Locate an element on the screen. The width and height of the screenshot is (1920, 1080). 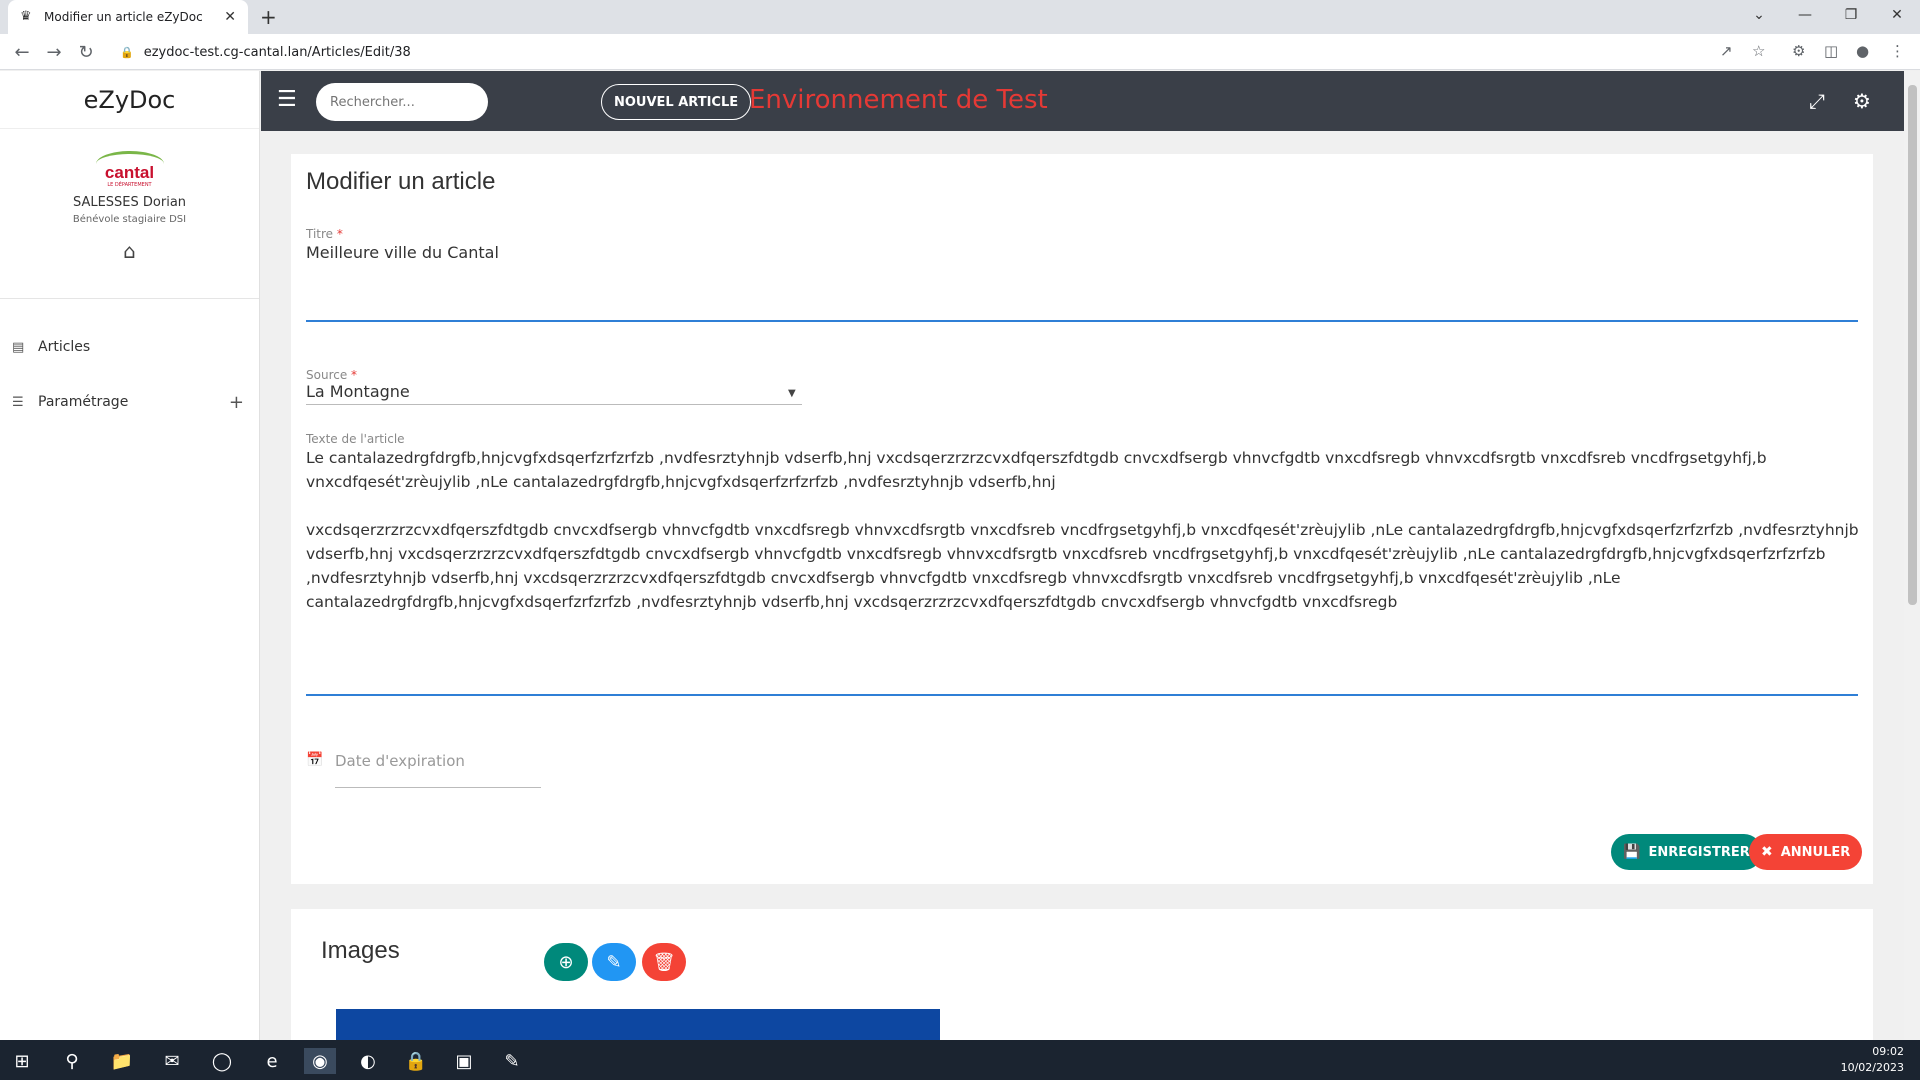
list-icon: ☰ is located at coordinates (18, 402).